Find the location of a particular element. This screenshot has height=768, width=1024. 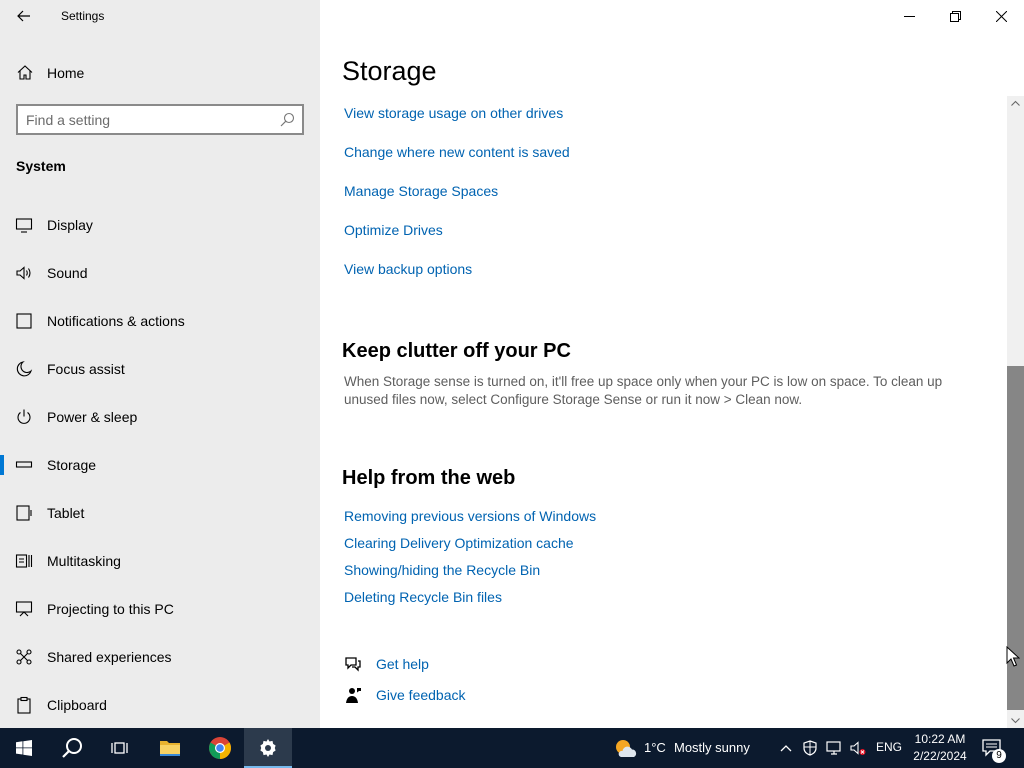

give-feedback-icon is located at coordinates (353, 695).